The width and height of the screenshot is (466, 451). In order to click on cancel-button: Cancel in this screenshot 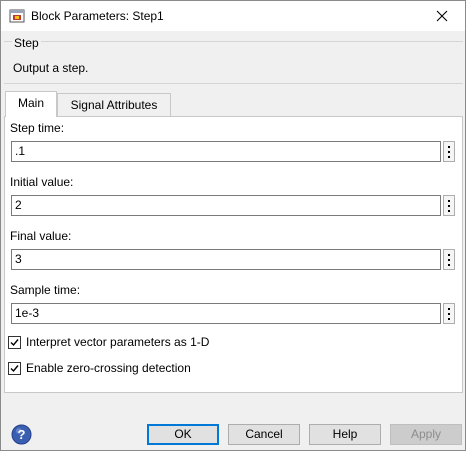, I will do `click(264, 434)`.